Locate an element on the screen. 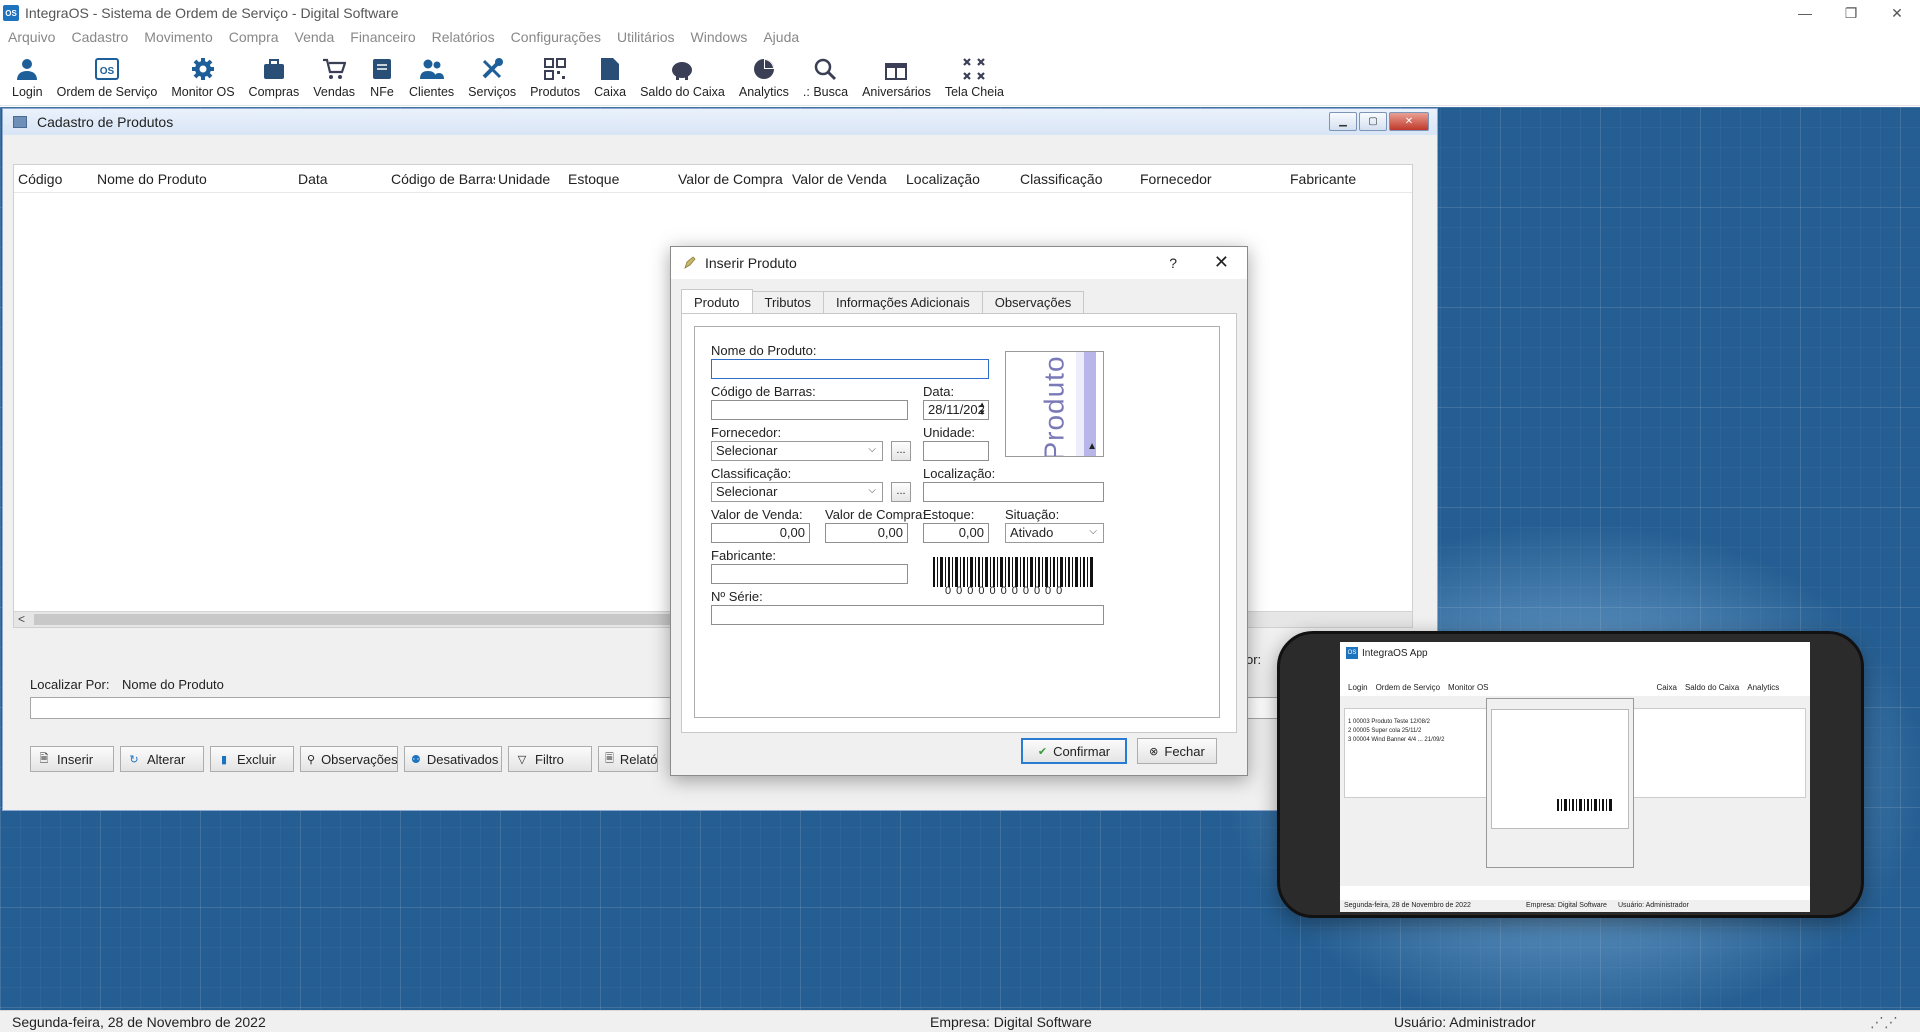 This screenshot has height=1032, width=1920. menu-financeiro: Financeiro is located at coordinates (382, 37).